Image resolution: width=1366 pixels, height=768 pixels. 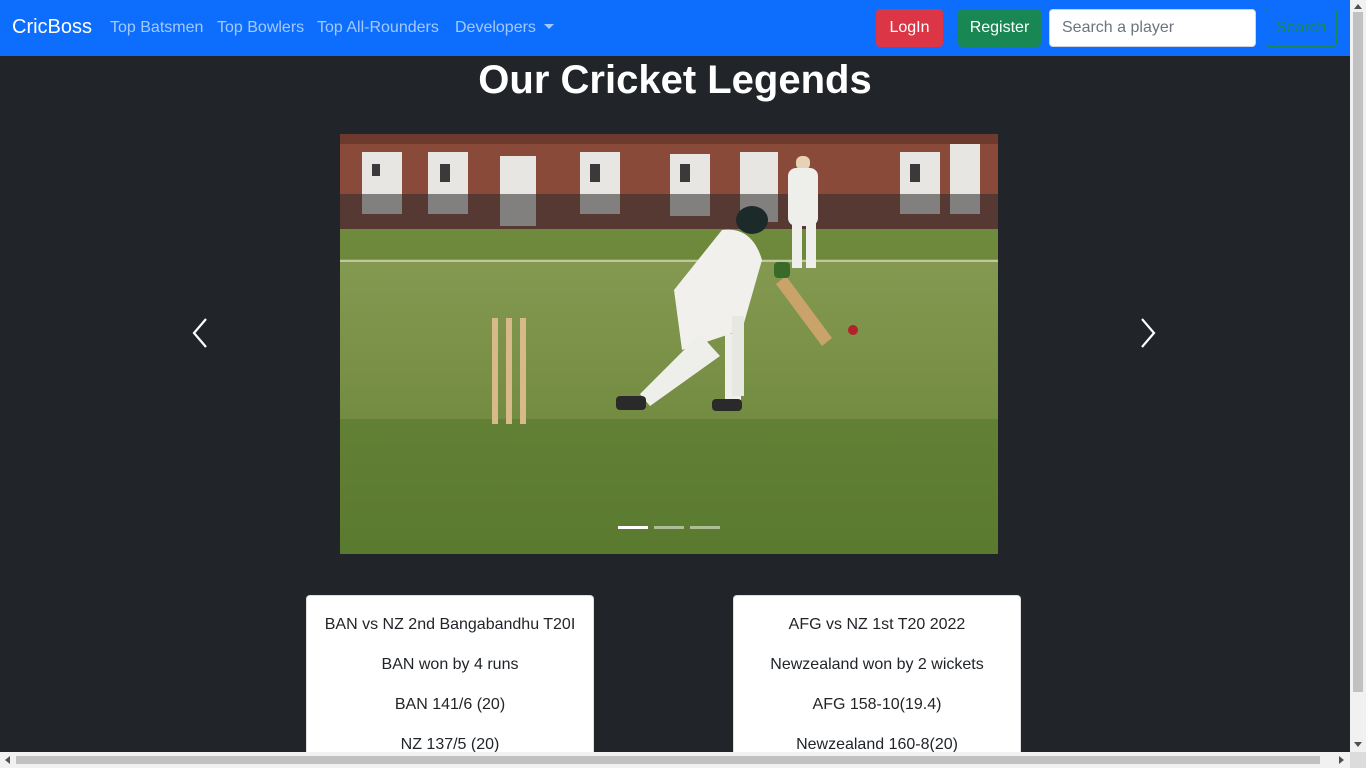 What do you see at coordinates (1358, 760) in the screenshot?
I see `scrollbar-corner` at bounding box center [1358, 760].